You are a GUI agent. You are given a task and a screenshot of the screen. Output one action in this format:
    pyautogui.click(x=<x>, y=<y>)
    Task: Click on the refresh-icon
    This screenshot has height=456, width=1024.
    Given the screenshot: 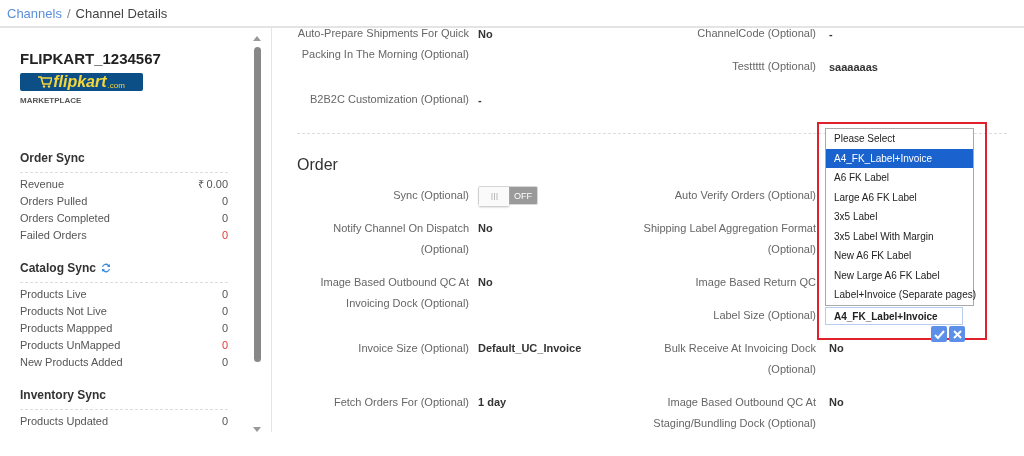 What is the action you would take?
    pyautogui.click(x=106, y=268)
    